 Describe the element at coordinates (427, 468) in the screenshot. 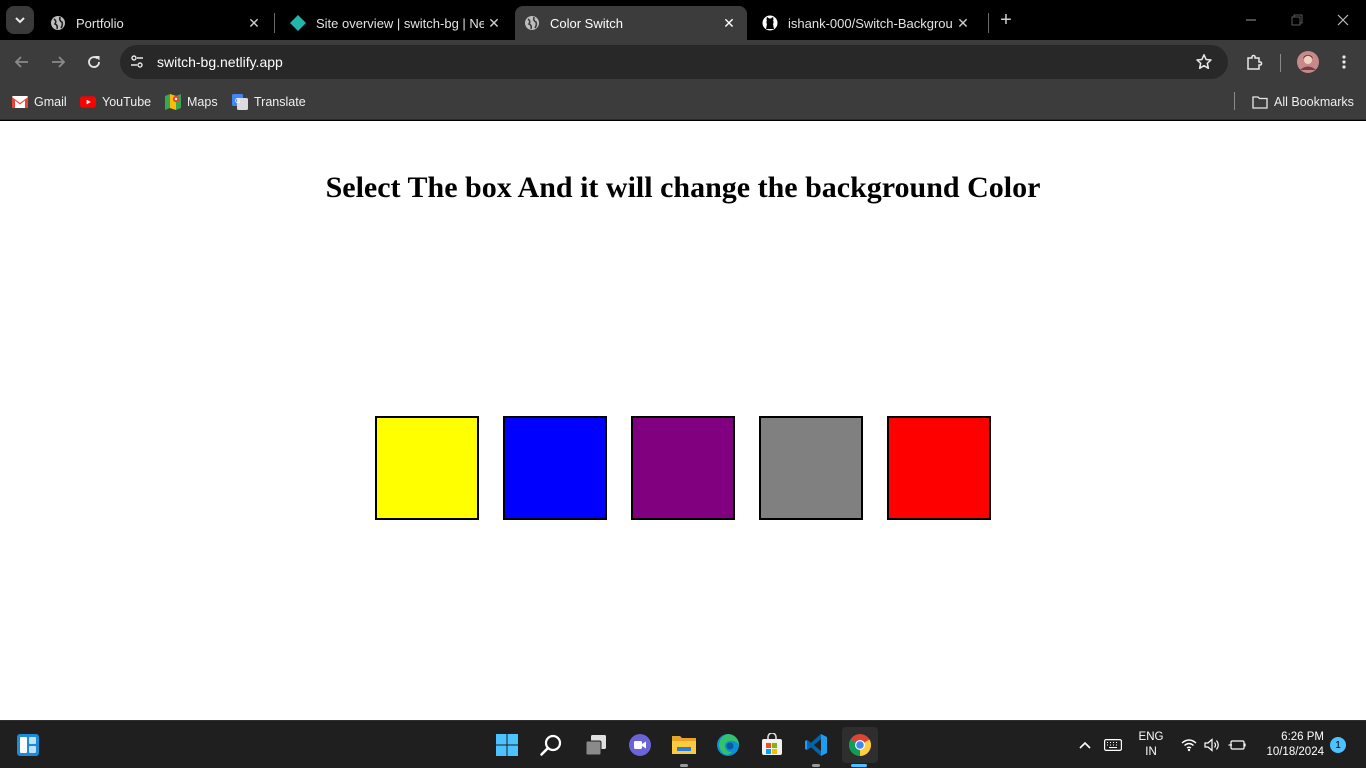

I see `color-box-yellow` at that location.